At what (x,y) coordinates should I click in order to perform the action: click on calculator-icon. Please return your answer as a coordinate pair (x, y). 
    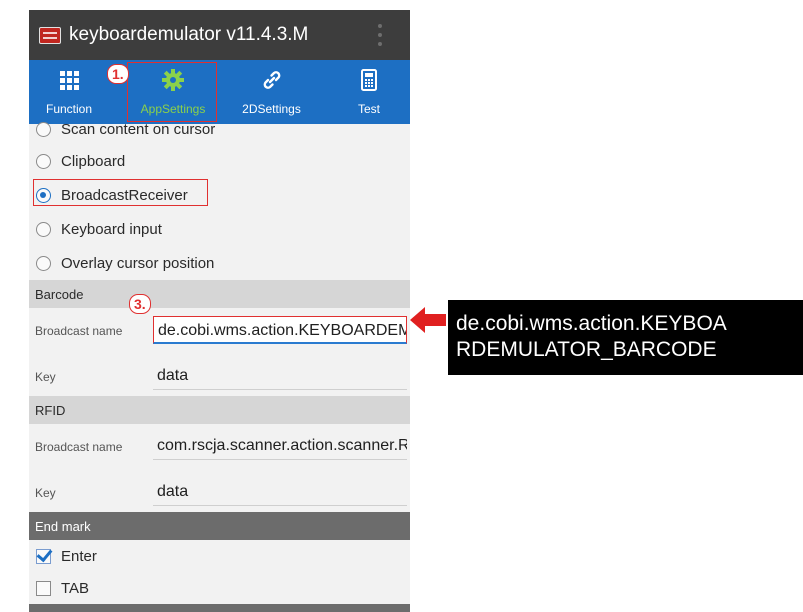
    Looking at the image, I should click on (369, 80).